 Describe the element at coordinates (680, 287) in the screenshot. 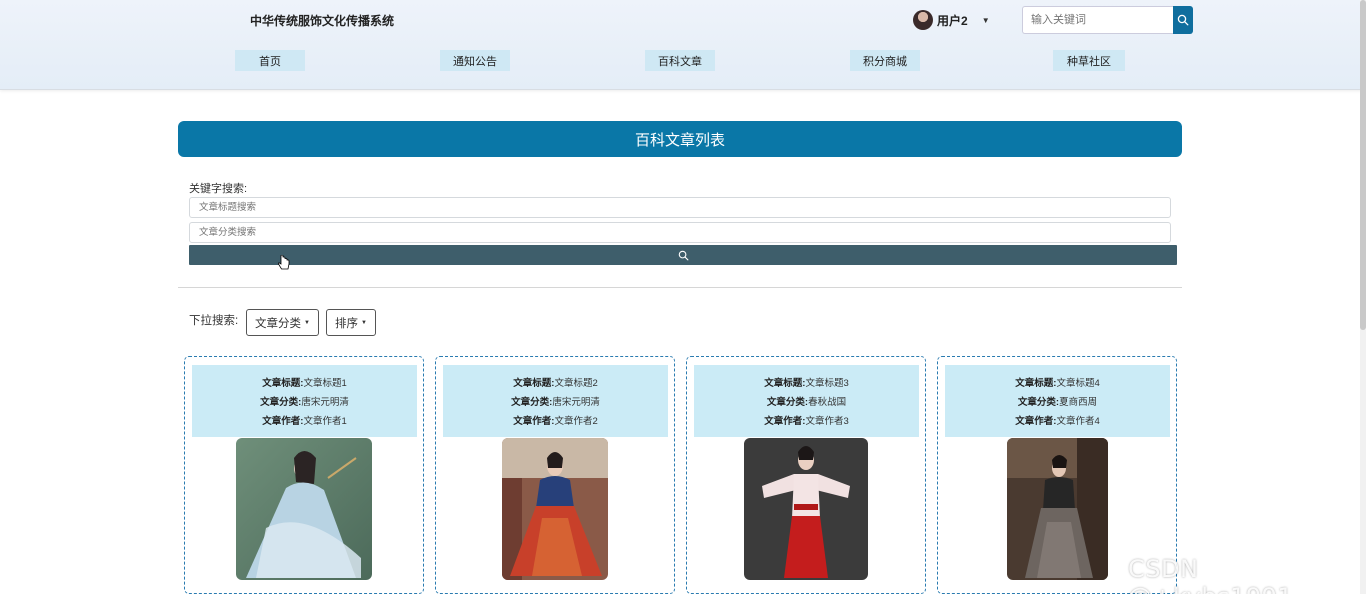

I see `divider` at that location.